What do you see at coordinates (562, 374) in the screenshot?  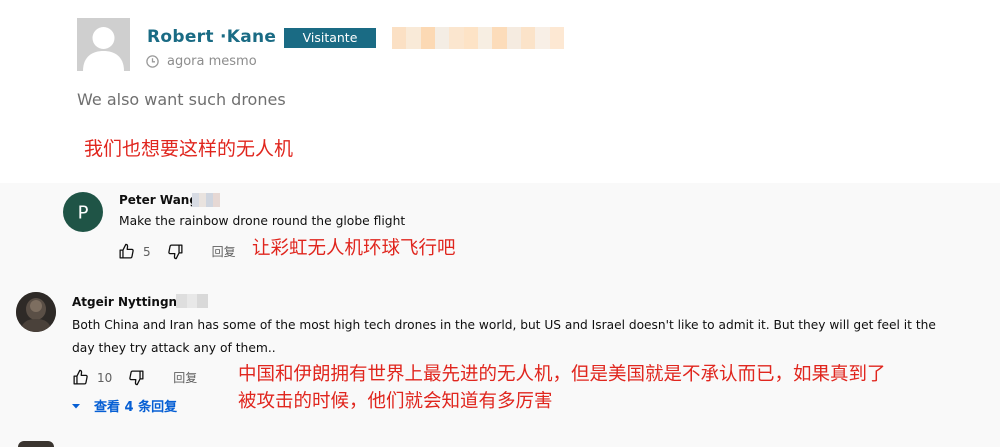 I see `reply-translation-line-1: 中国和伊朗拥有世界上最先进的无人机，但是美国就是不承认而已，如果真到了` at bounding box center [562, 374].